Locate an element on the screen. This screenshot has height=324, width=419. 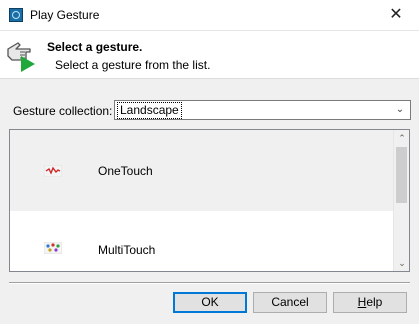
help-button: Help is located at coordinates (370, 302).